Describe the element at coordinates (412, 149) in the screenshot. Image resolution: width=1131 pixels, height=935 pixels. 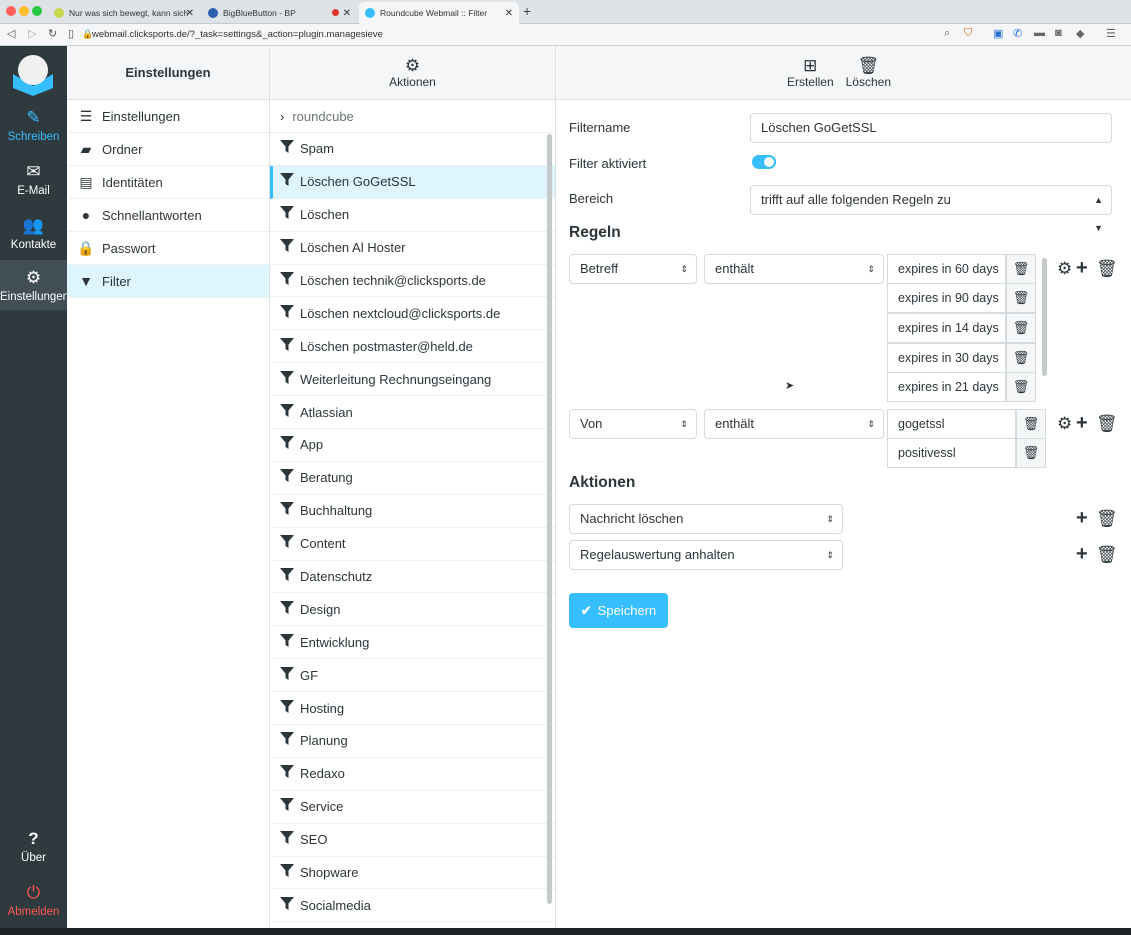
I see `filter-list-item: Spam` at that location.